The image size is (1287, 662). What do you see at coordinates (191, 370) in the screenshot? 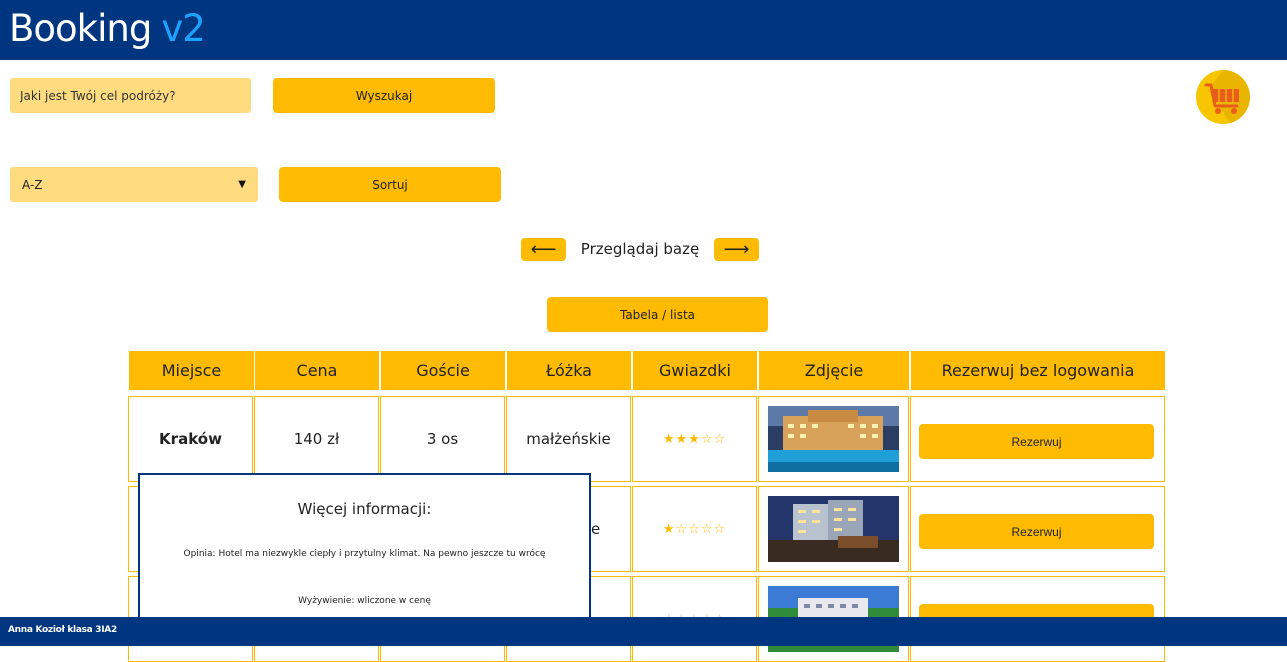
I see `header-place: Miejsce` at bounding box center [191, 370].